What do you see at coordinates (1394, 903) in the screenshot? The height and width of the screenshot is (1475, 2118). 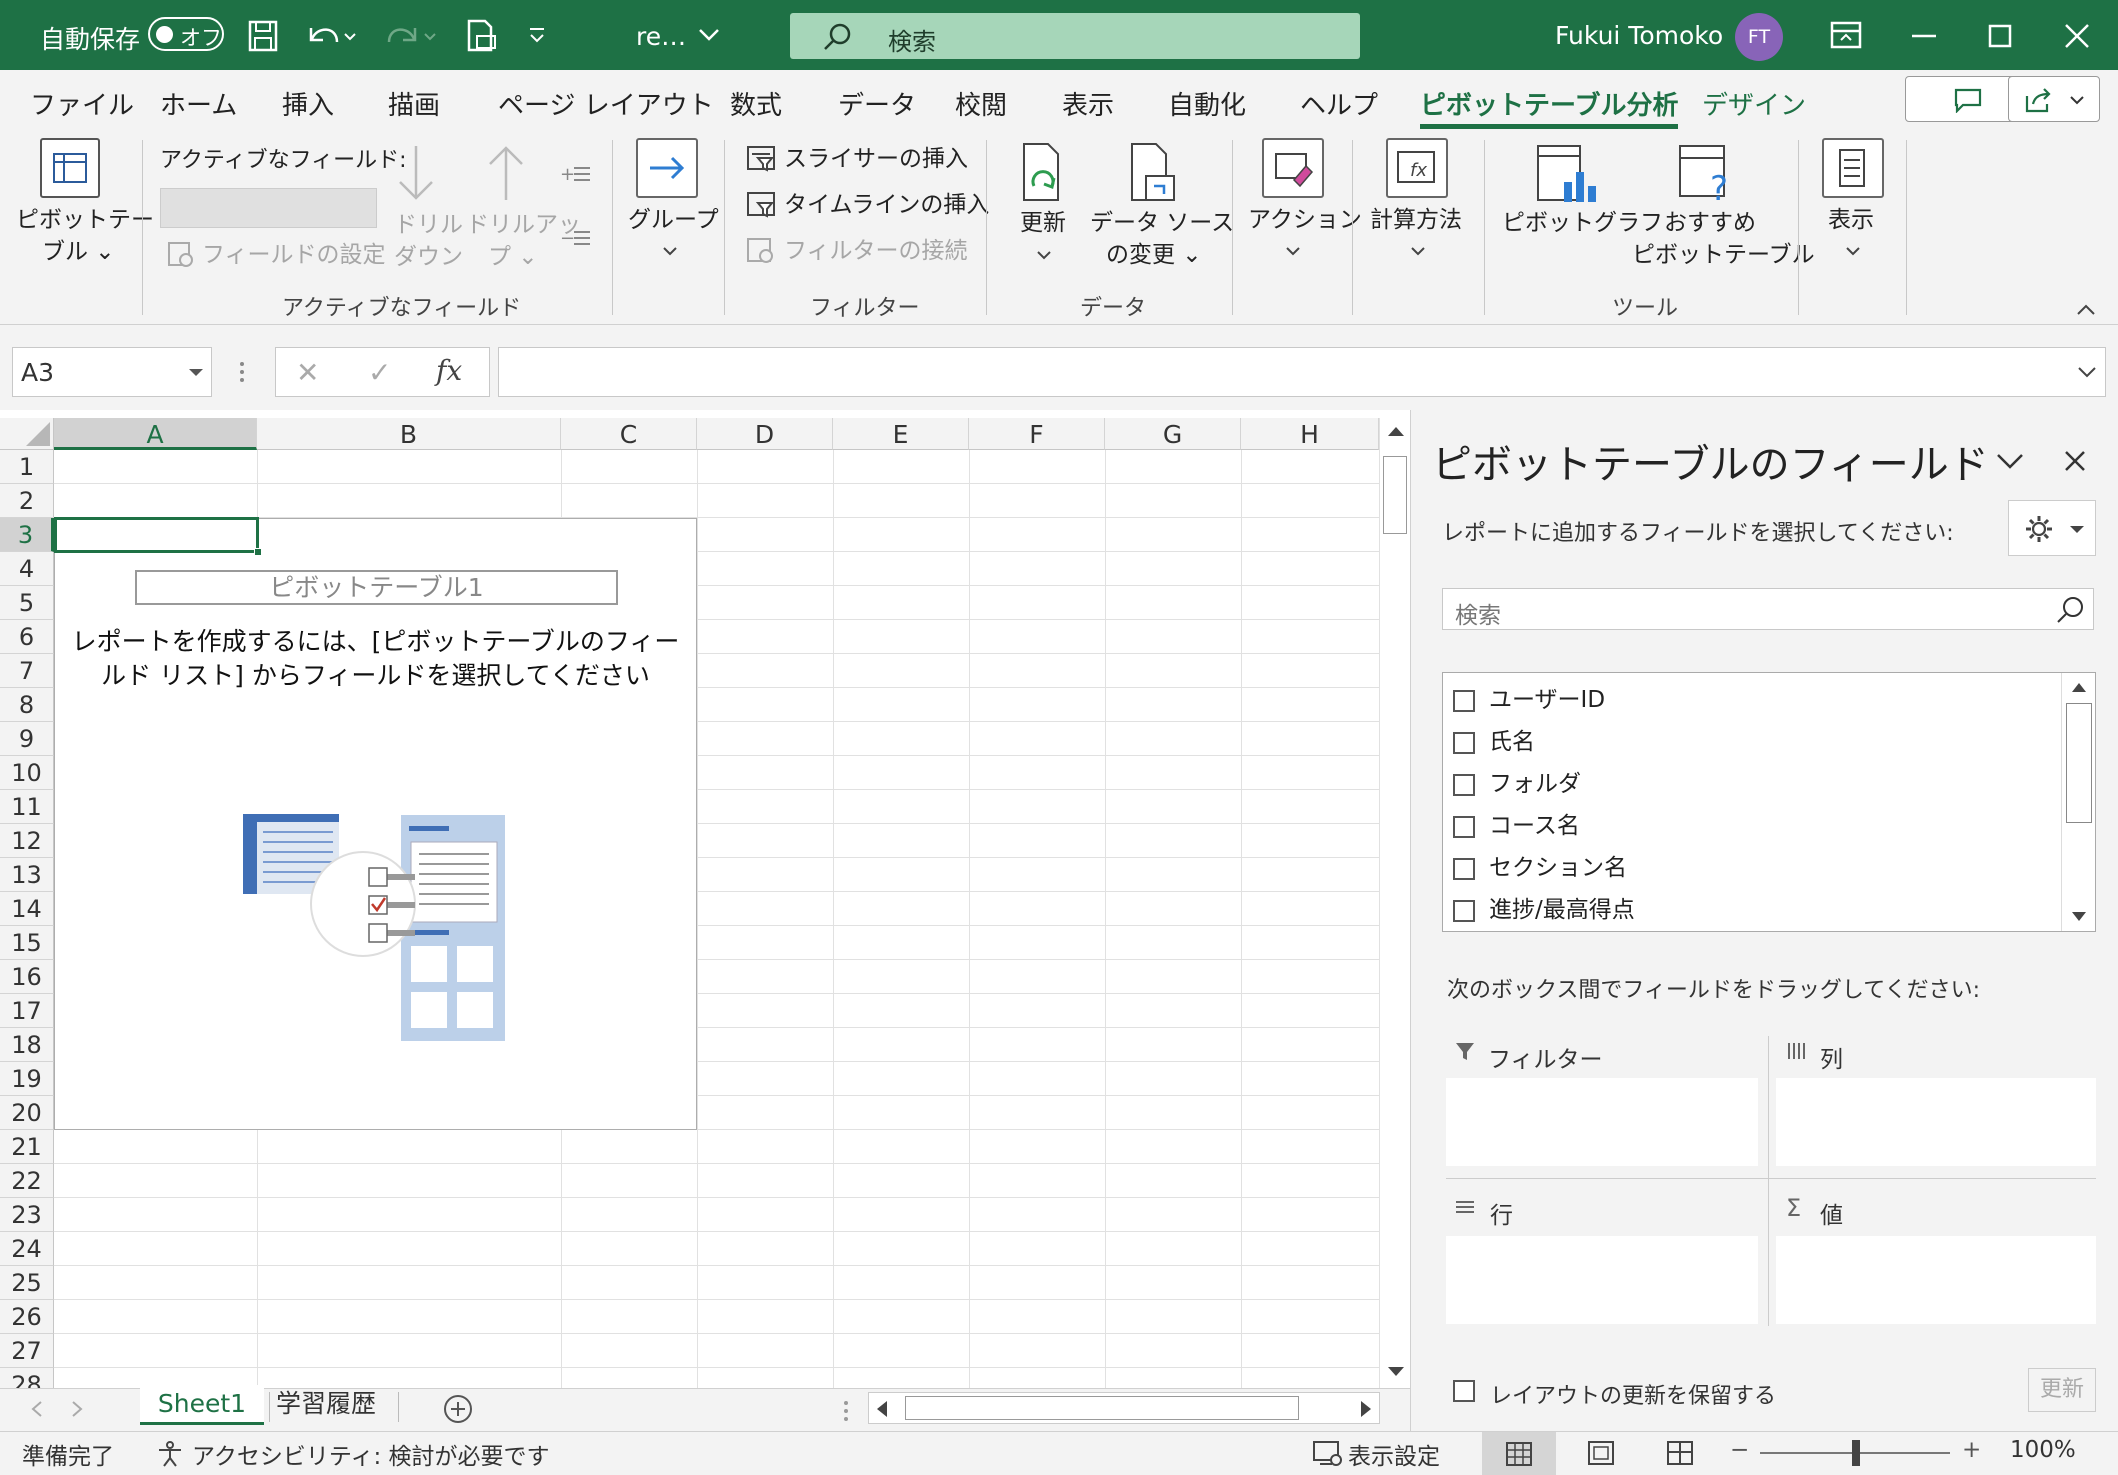 I see `vertical-scrollbar` at bounding box center [1394, 903].